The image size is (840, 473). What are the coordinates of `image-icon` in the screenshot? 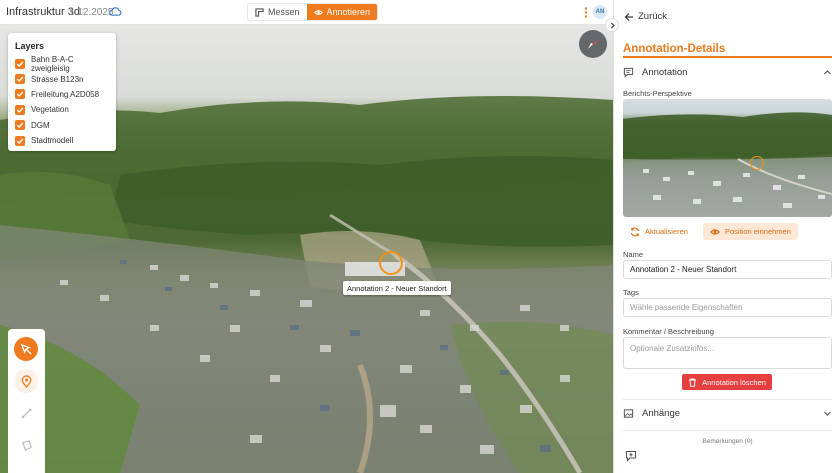 It's located at (628, 413).